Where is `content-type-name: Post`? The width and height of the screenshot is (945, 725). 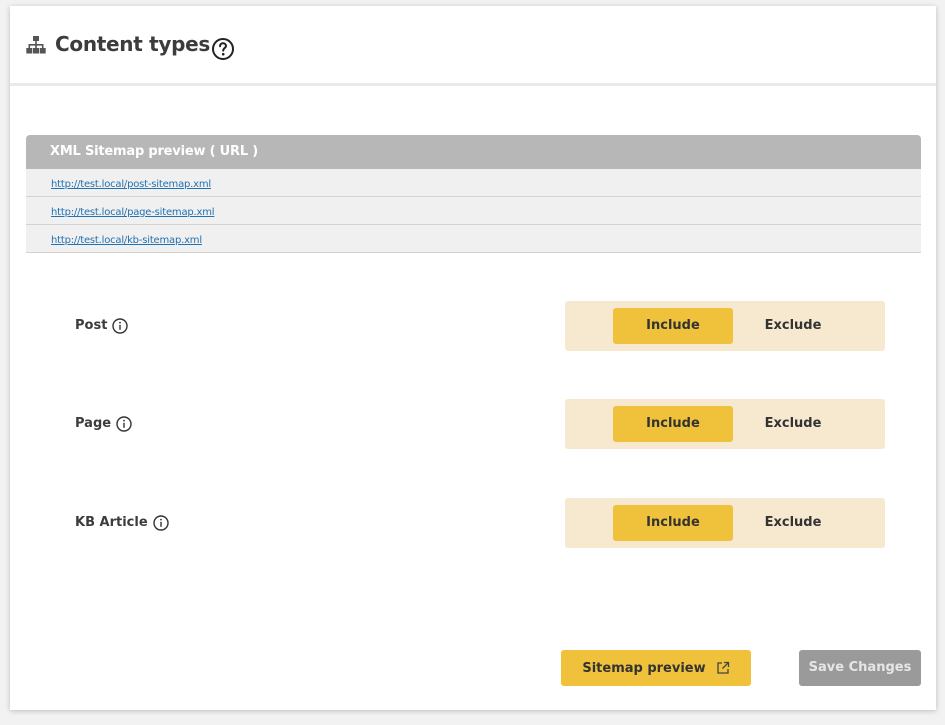
content-type-name: Post is located at coordinates (91, 325).